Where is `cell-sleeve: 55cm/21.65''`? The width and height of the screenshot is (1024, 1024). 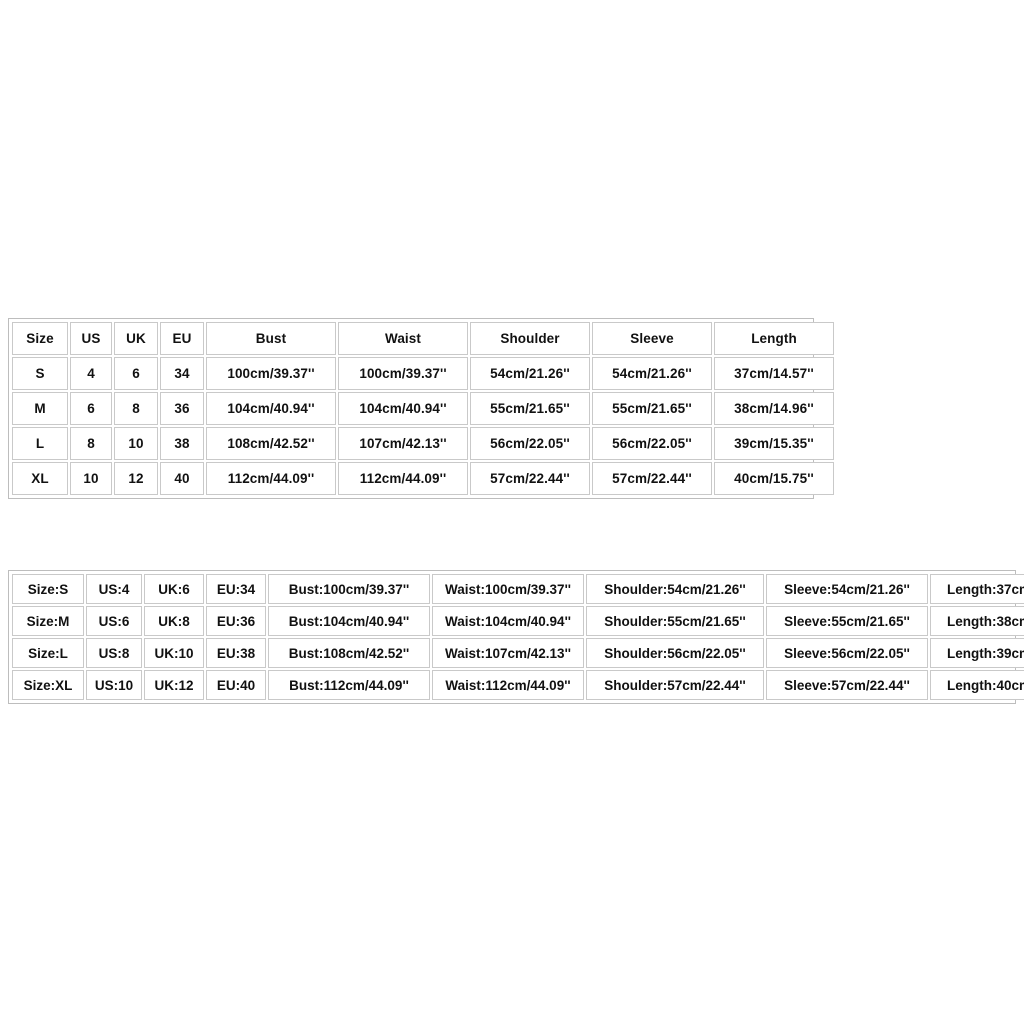 cell-sleeve: 55cm/21.65'' is located at coordinates (652, 408).